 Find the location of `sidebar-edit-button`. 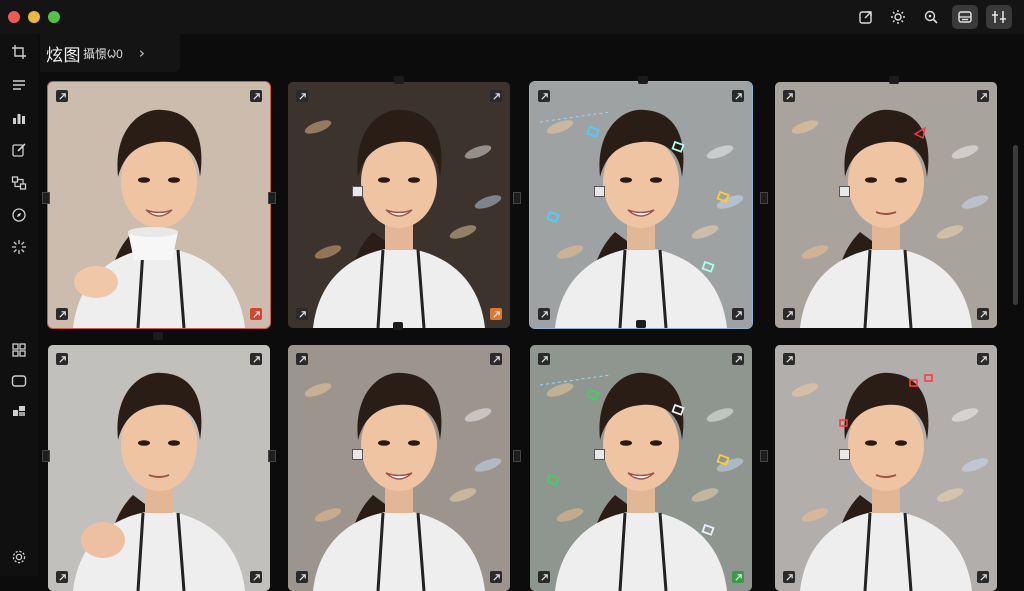

sidebar-edit-button is located at coordinates (19, 150).